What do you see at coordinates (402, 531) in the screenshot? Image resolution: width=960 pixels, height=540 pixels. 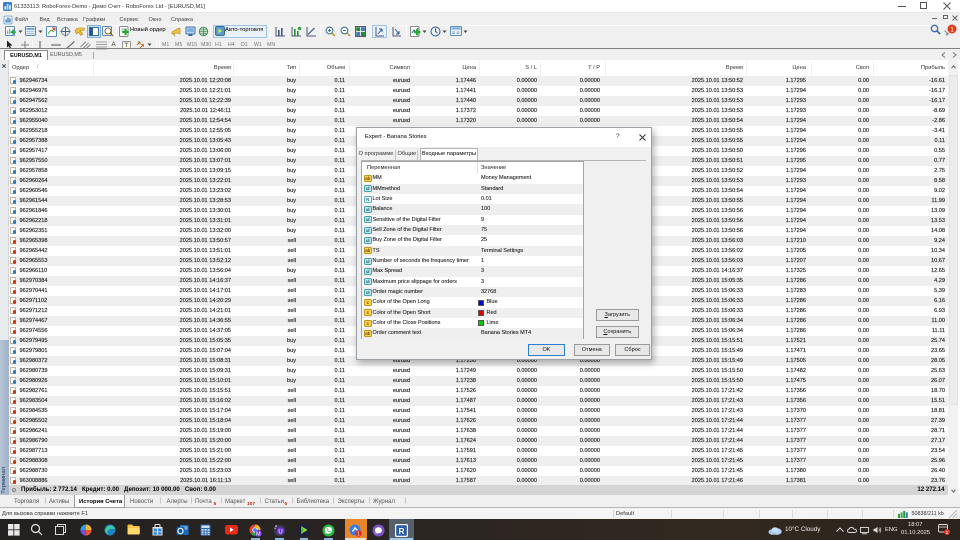 I see `svg-text: R` at bounding box center [402, 531].